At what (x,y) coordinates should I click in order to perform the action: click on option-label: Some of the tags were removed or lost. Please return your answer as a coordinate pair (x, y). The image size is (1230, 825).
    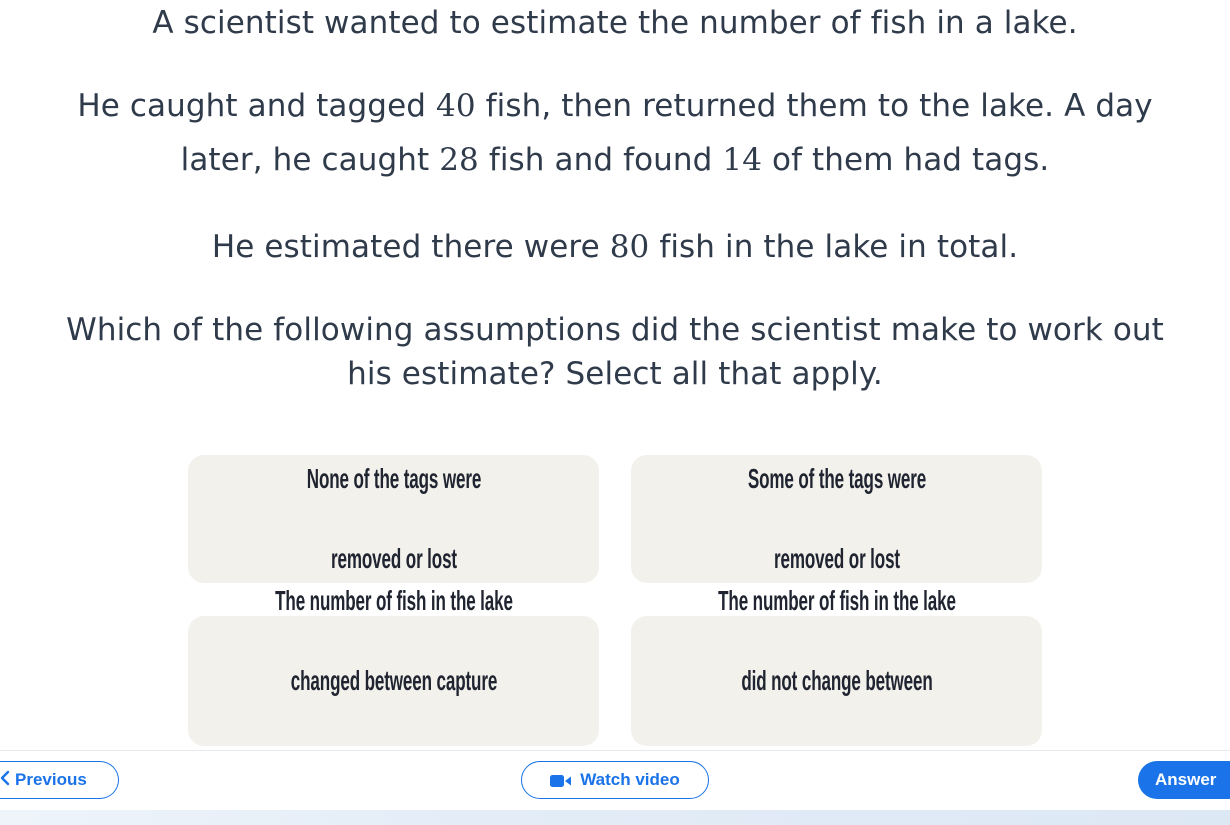
    Looking at the image, I should click on (836, 518).